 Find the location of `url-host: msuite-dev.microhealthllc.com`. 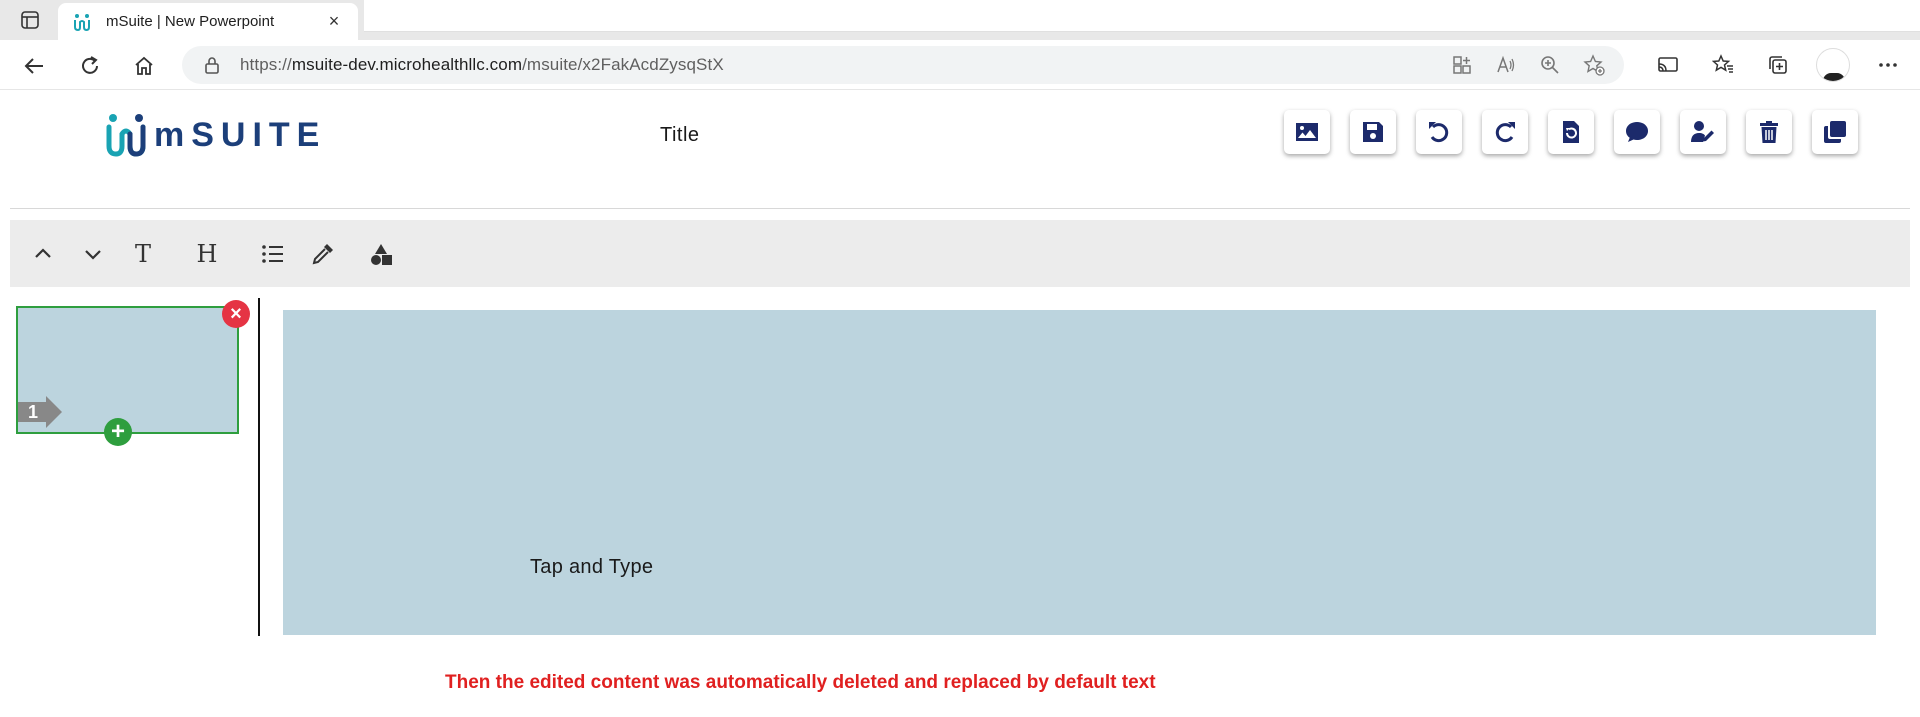

url-host: msuite-dev.microhealthllc.com is located at coordinates (407, 64).